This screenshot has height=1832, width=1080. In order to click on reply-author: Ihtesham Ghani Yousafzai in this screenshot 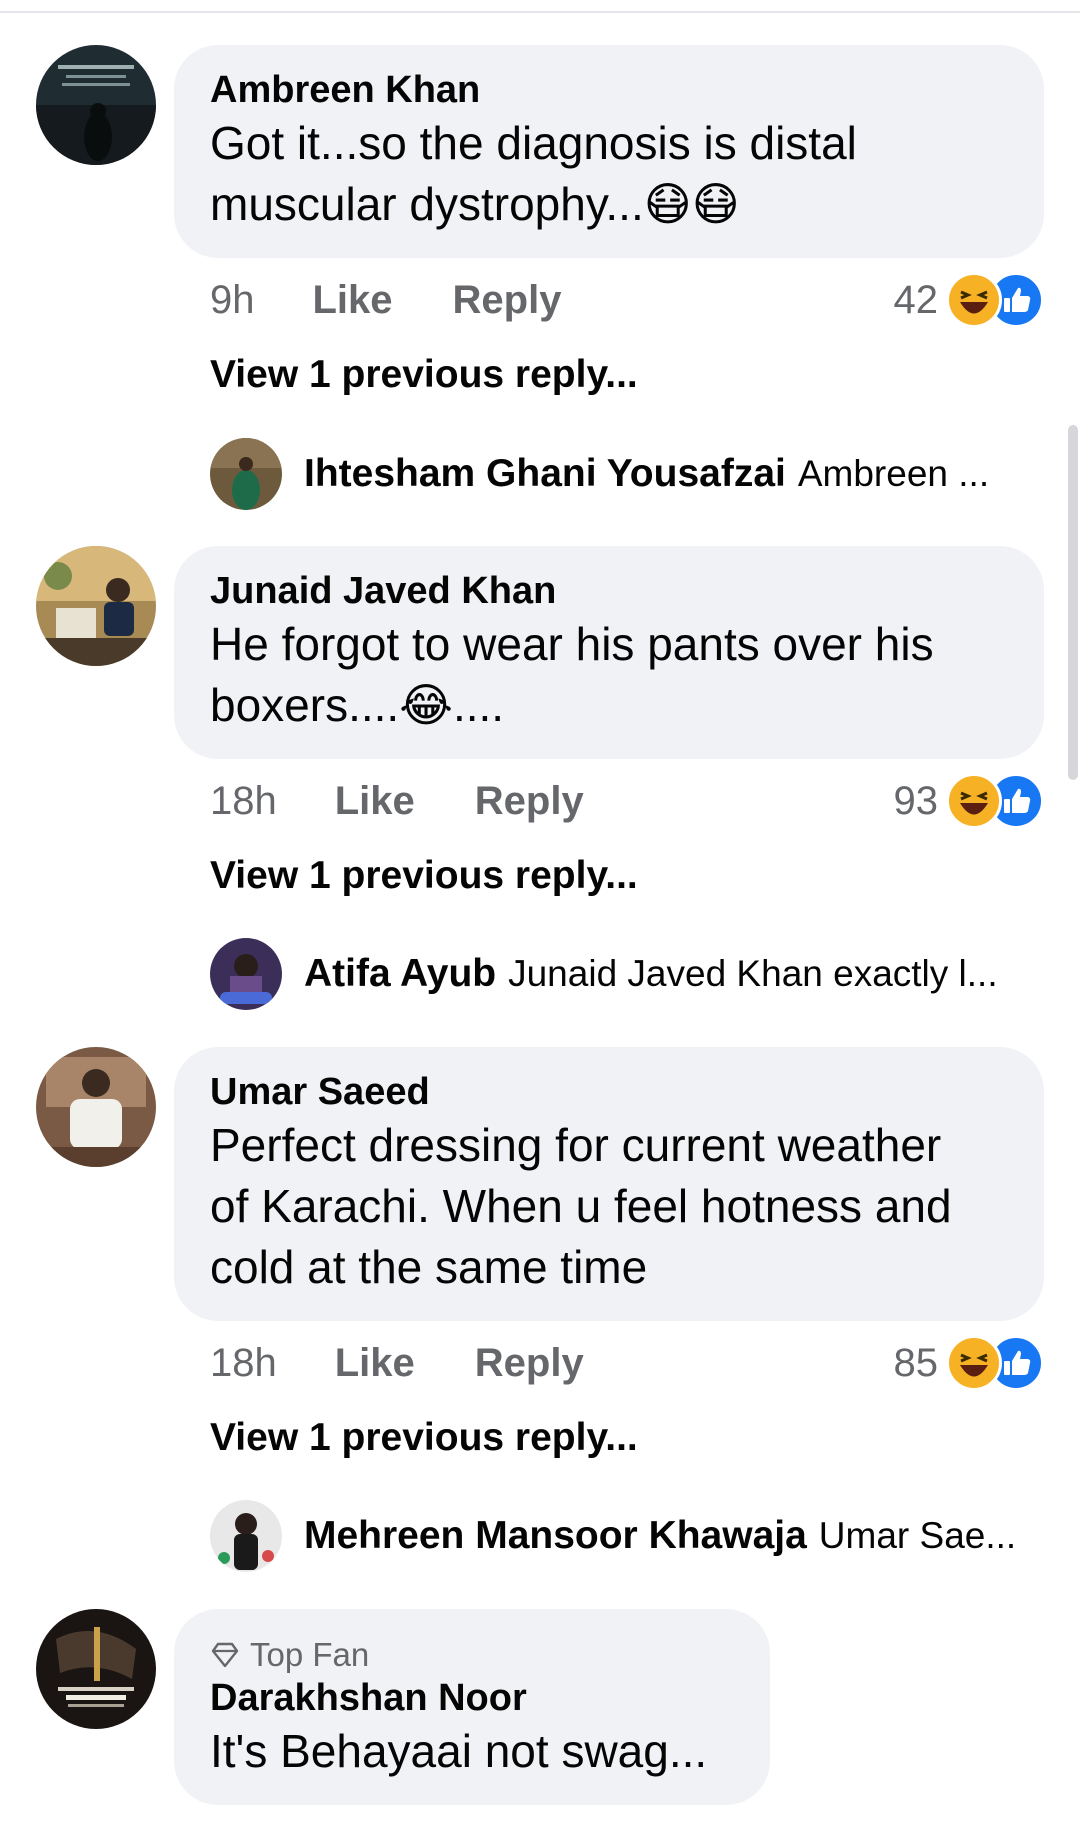, I will do `click(545, 474)`.